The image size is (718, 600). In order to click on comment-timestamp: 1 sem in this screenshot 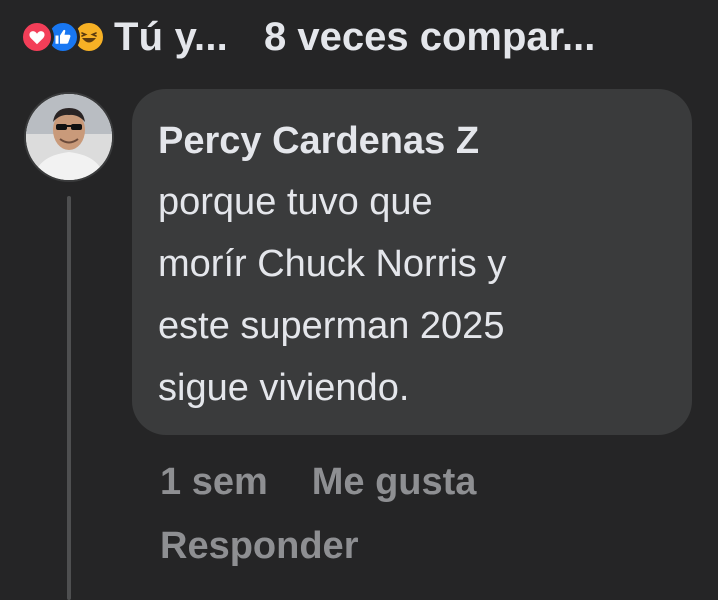, I will do `click(214, 482)`.